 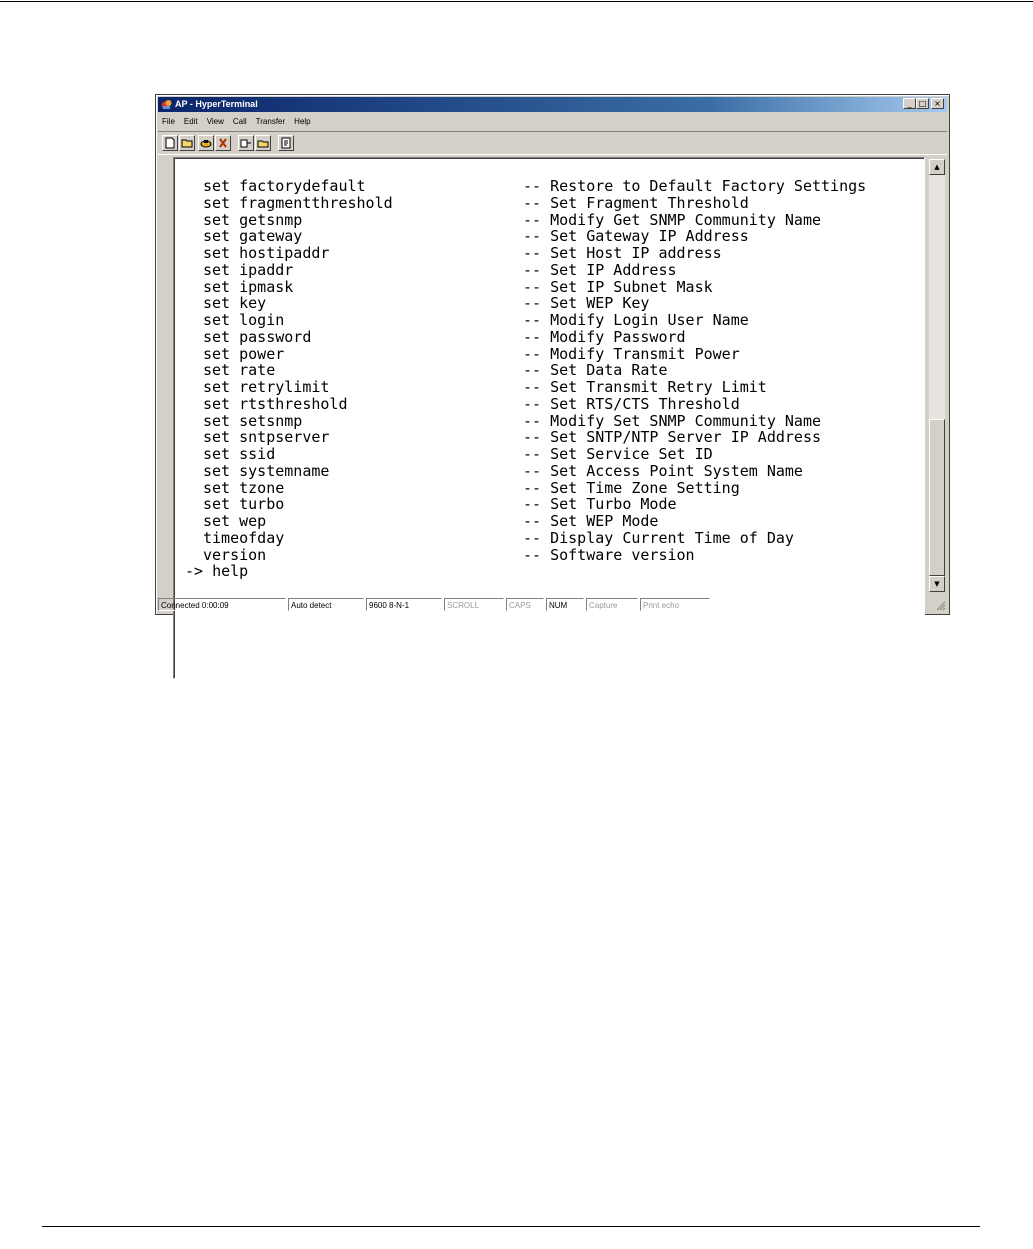 I want to click on menu-transfer: Transfer, so click(x=271, y=122).